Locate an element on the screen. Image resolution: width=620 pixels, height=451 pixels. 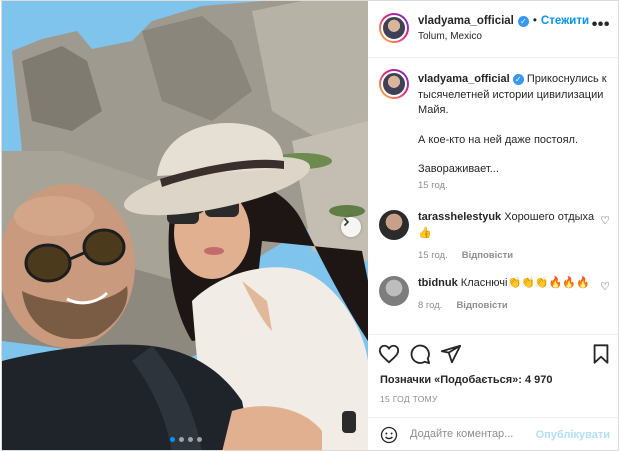
comment-bubble-icon is located at coordinates (420, 354).